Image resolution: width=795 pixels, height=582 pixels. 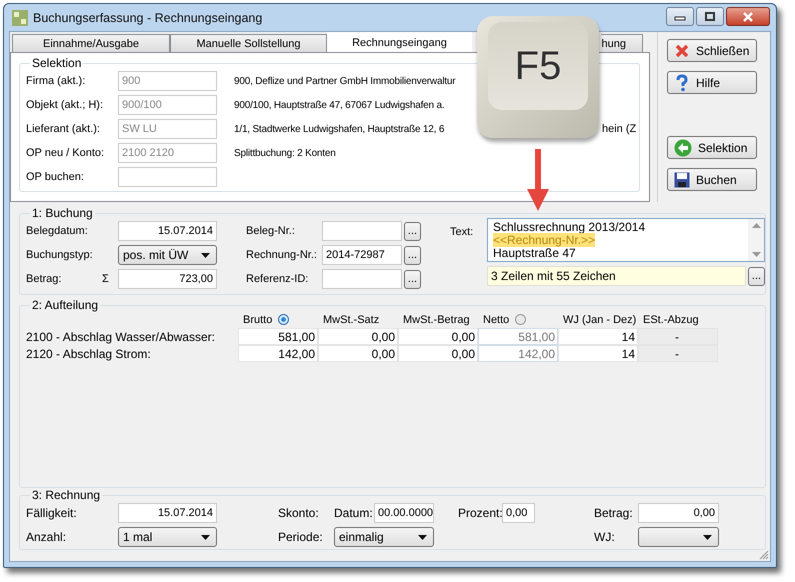 I want to click on sum-sign: Σ, so click(x=106, y=279).